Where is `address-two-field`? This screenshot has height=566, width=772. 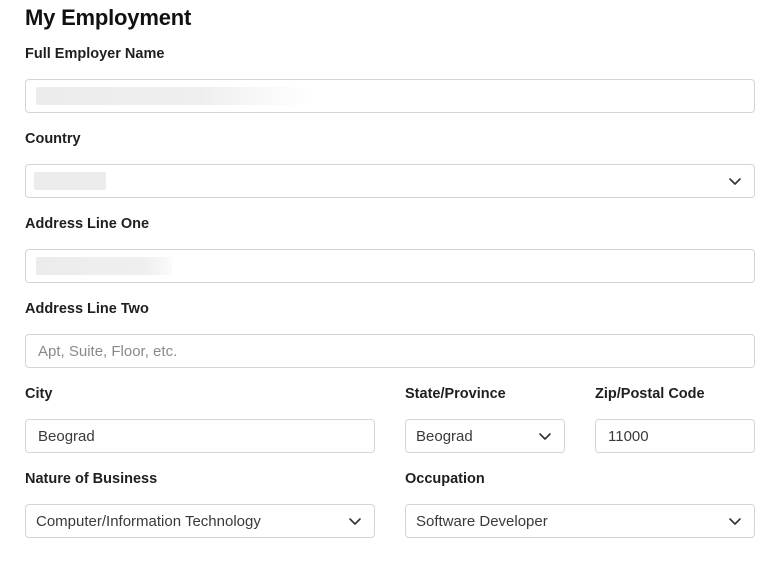 address-two-field is located at coordinates (390, 351).